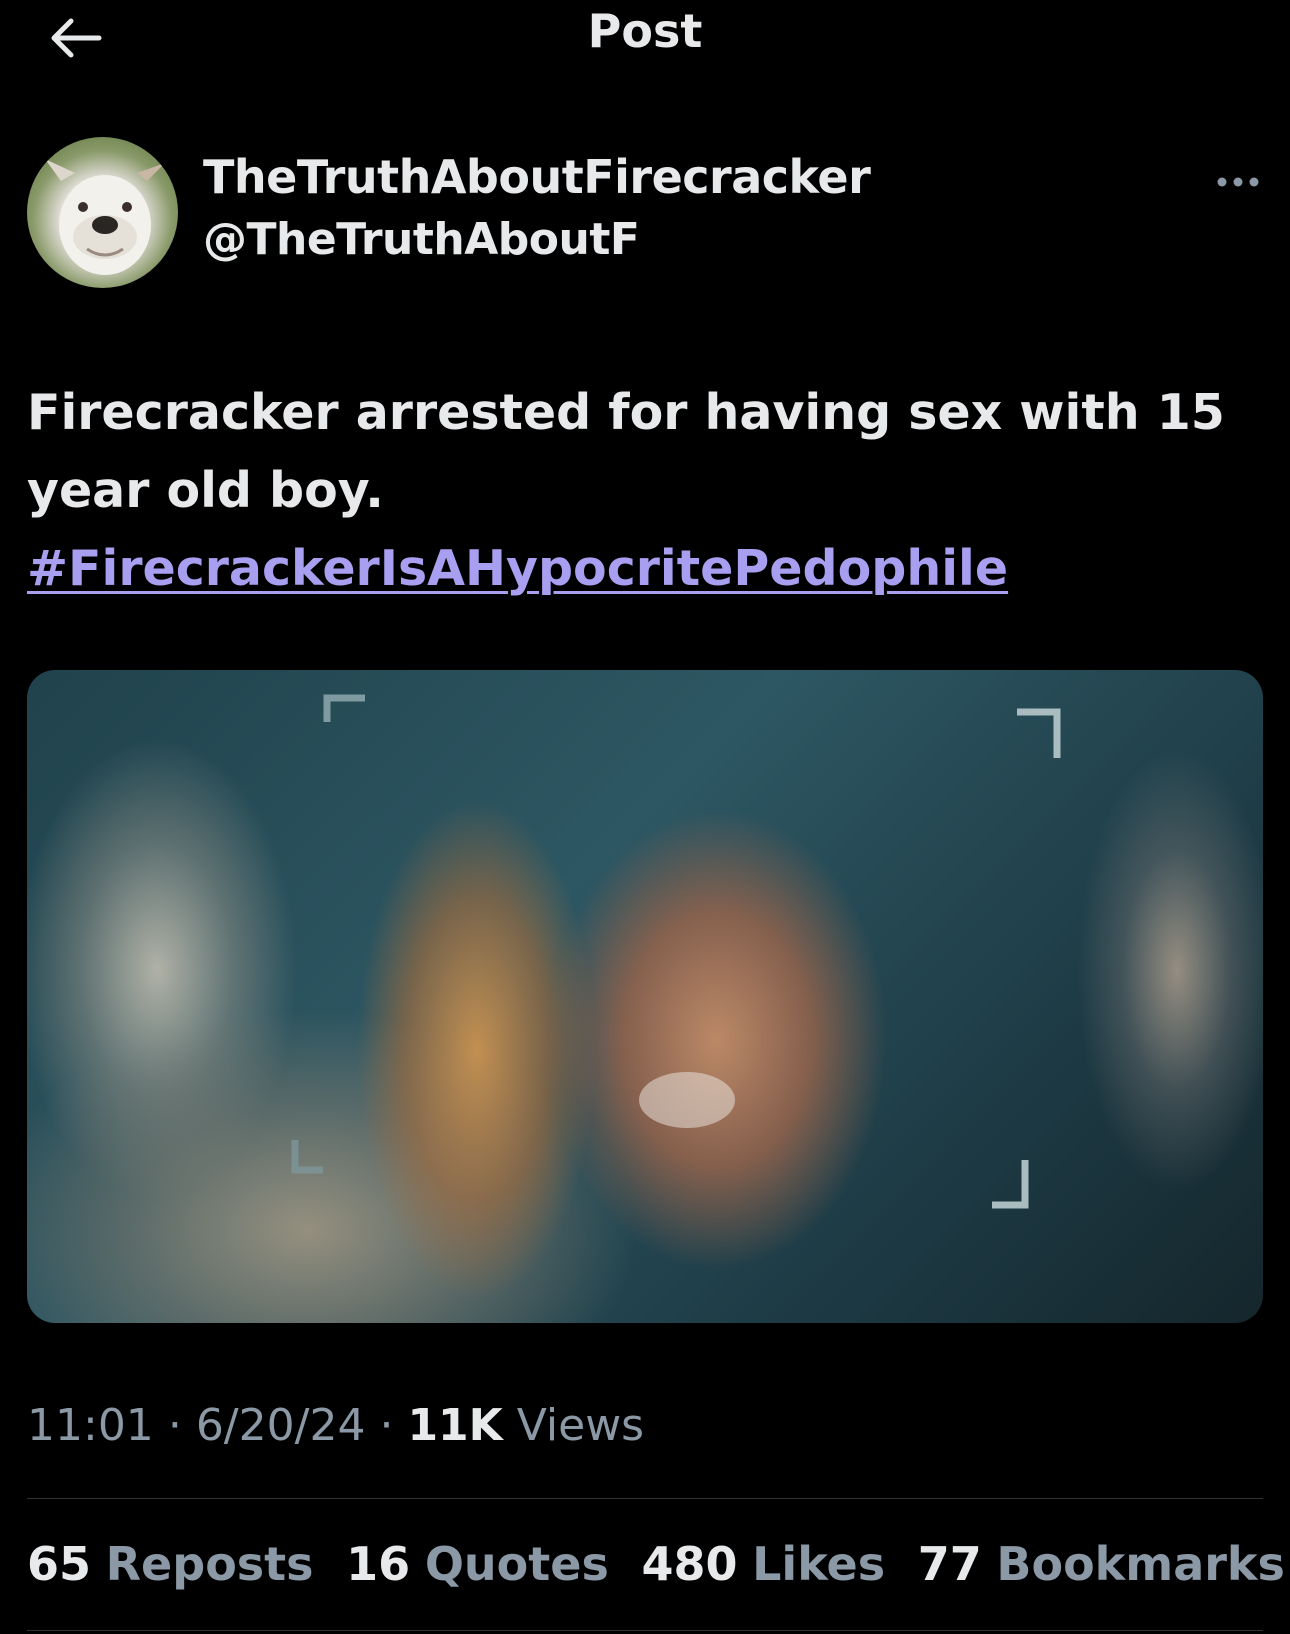  I want to click on author-handle: @TheTruthAboutF, so click(421, 239).